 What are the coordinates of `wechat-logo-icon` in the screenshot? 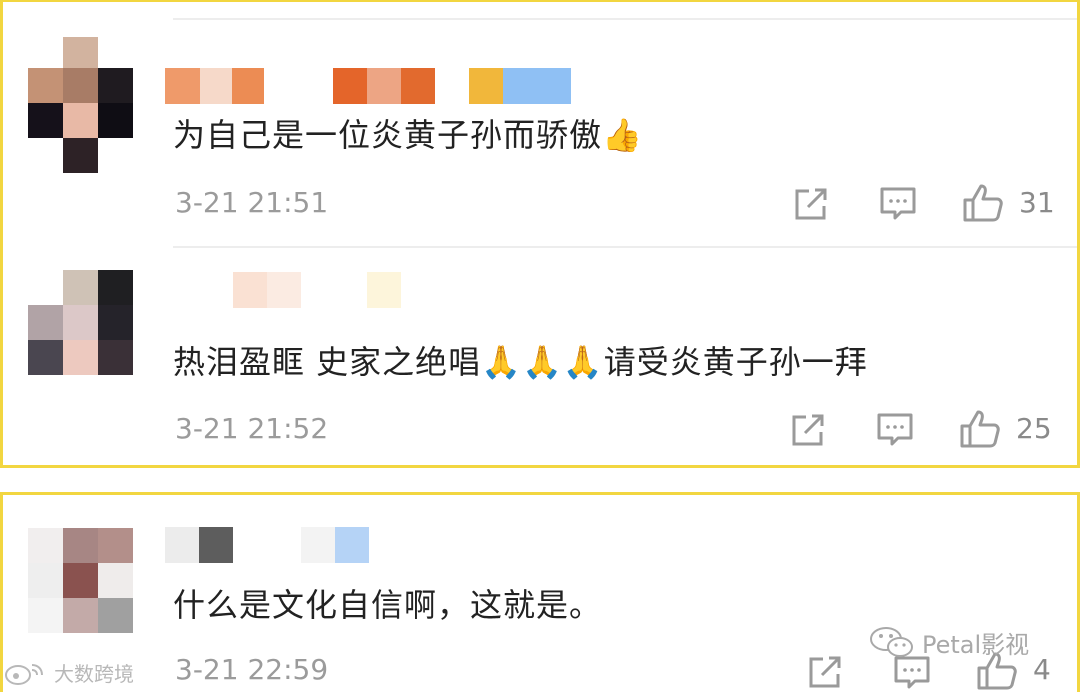 It's located at (891, 642).